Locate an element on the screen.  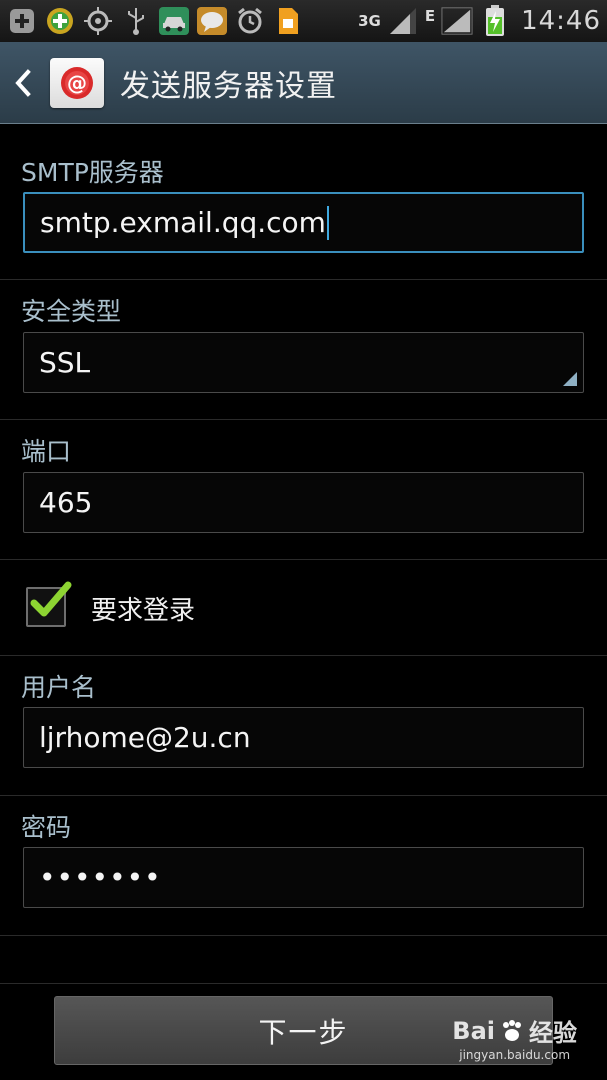
clock: 14:46 is located at coordinates (561, 21).